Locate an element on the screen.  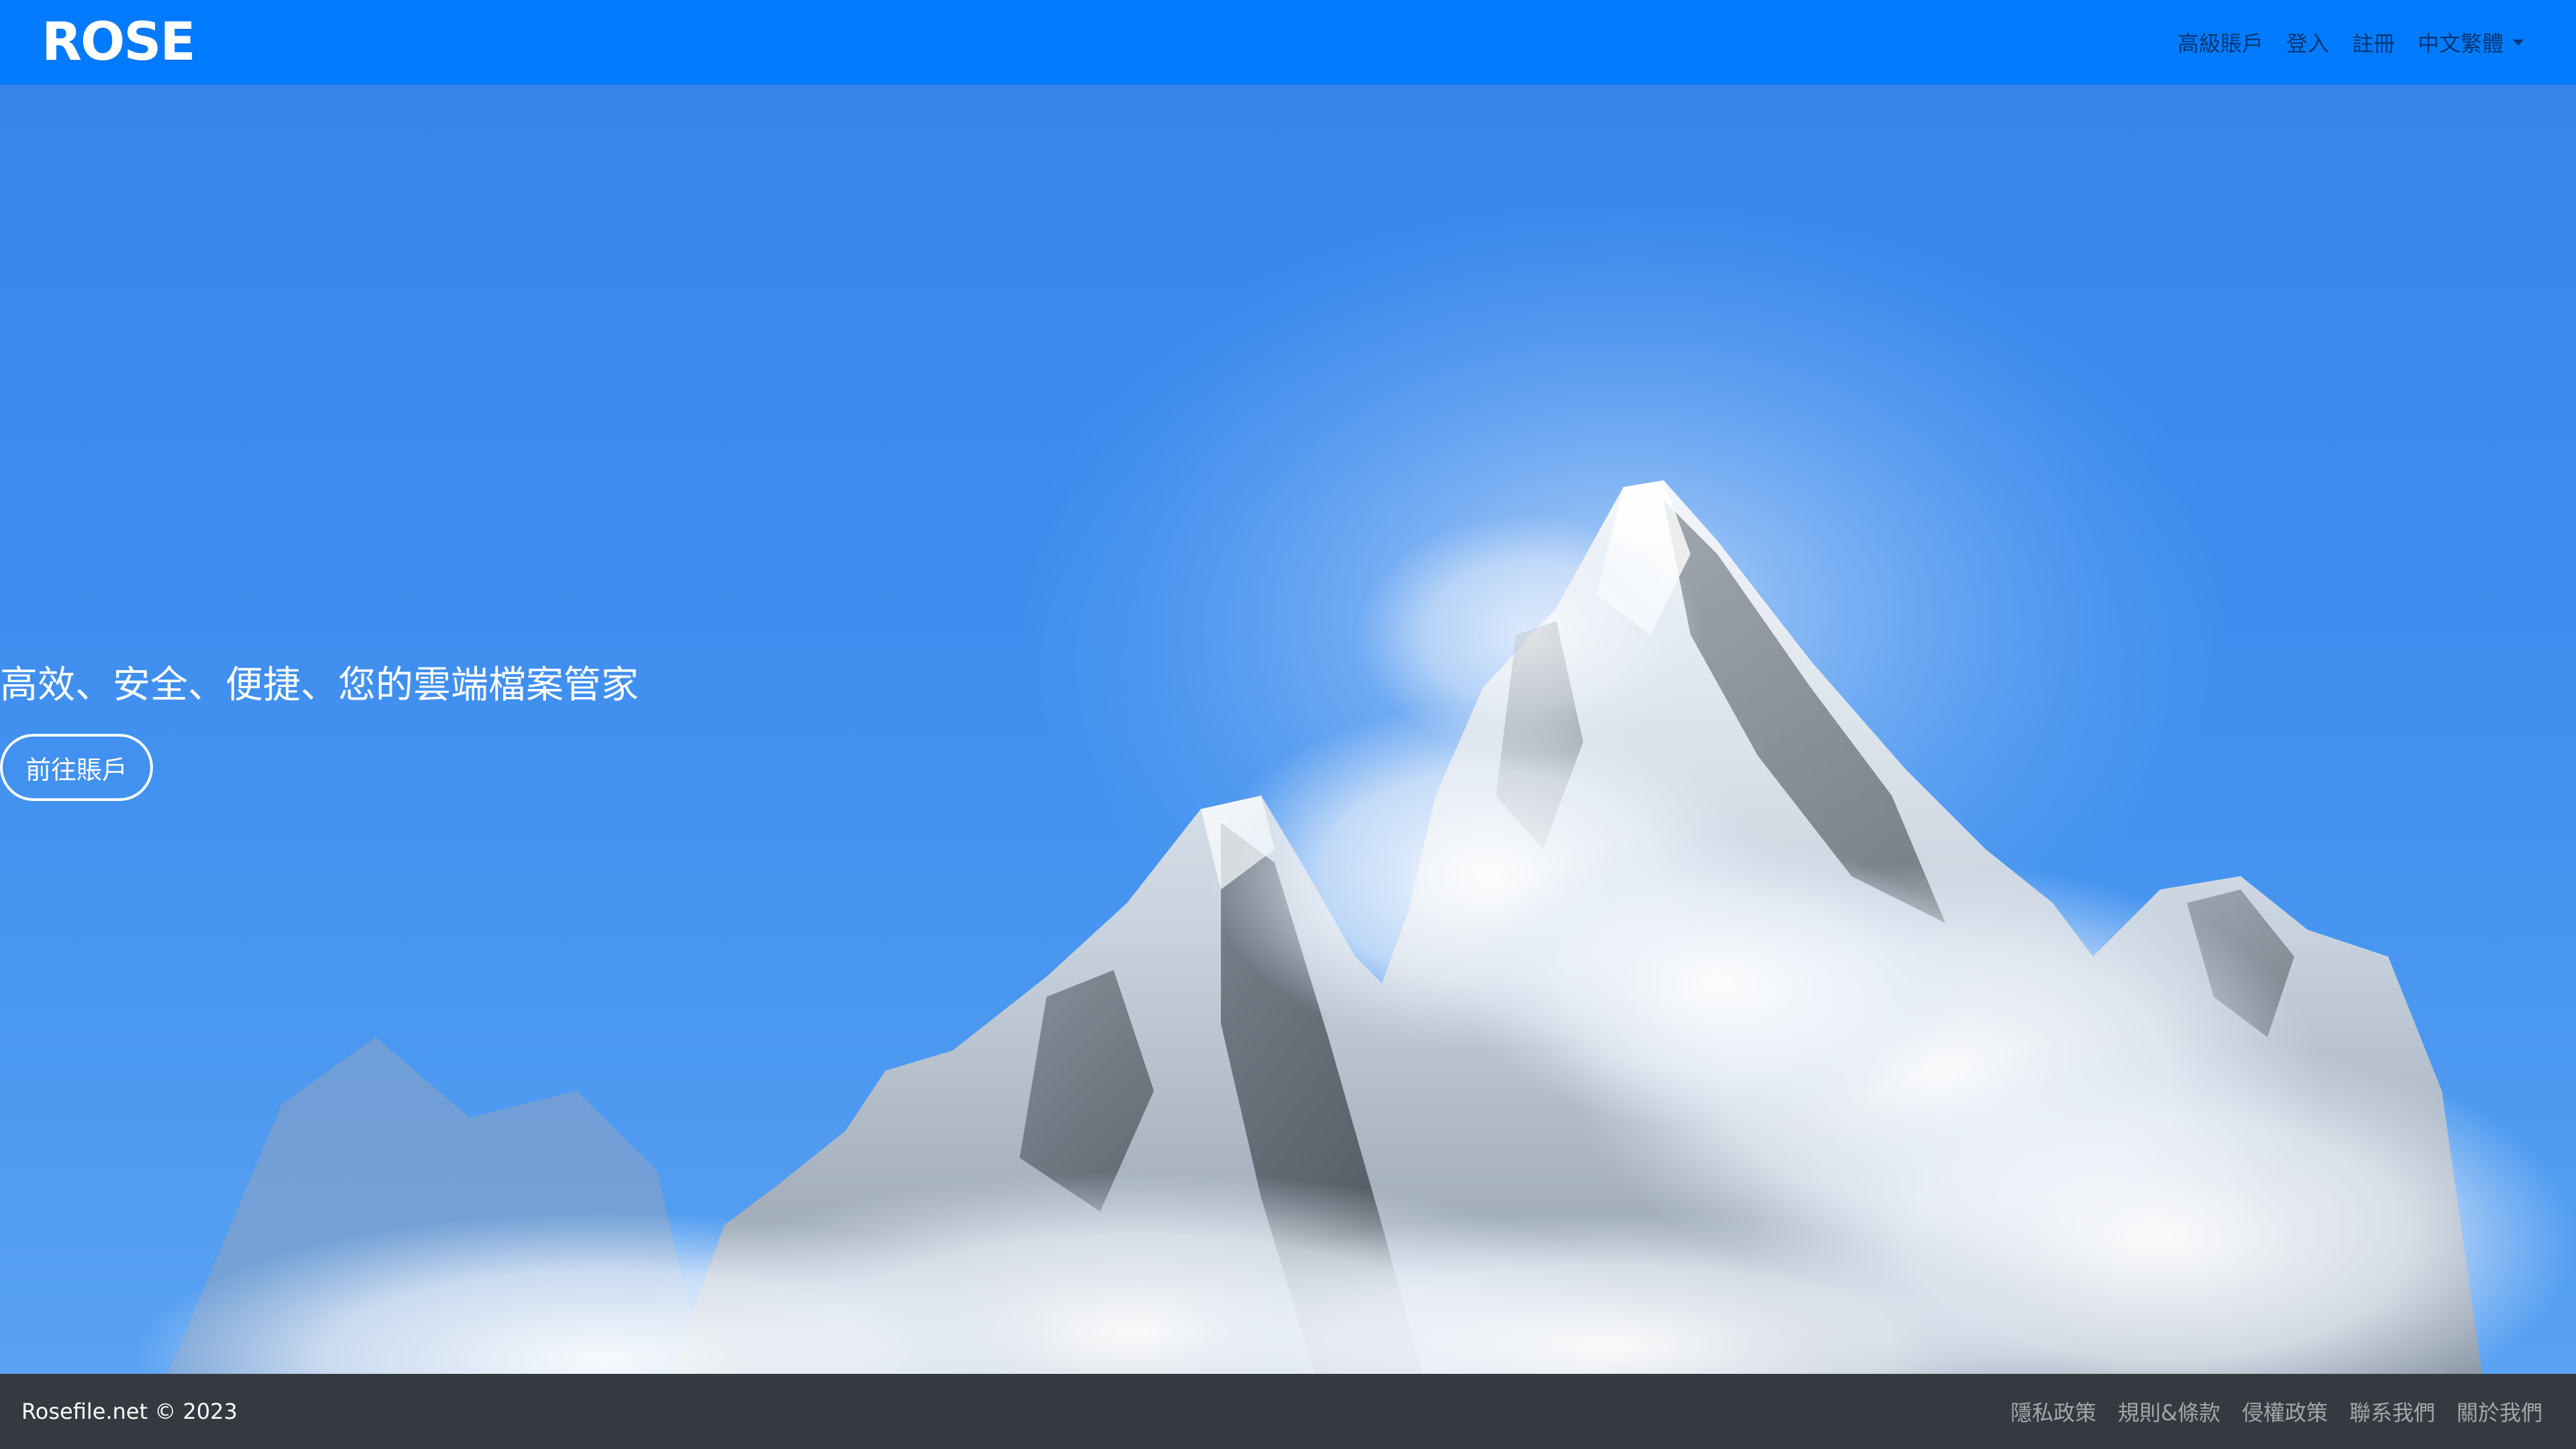
copyright-text: Rosefile.net © 2023 is located at coordinates (129, 1411).